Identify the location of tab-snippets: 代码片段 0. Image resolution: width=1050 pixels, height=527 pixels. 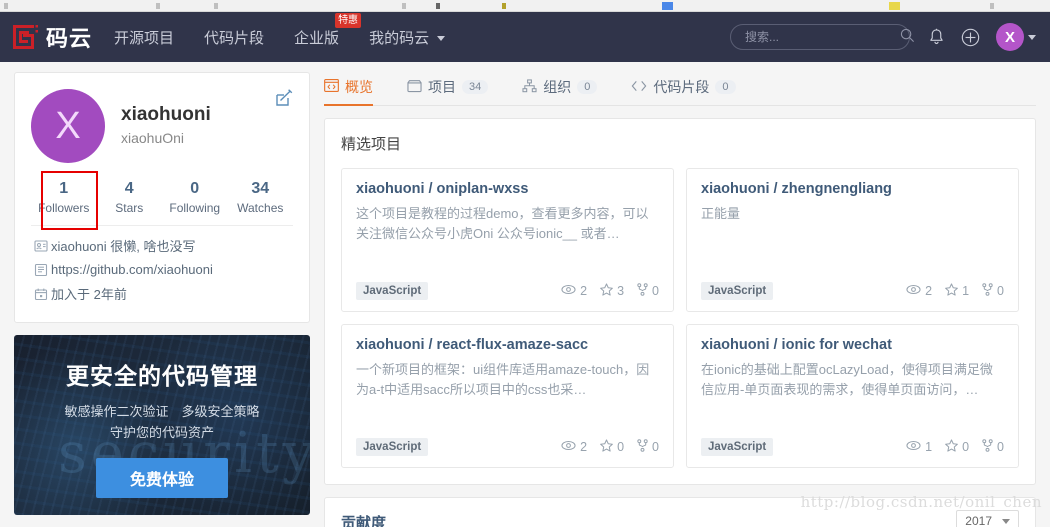
(683, 91).